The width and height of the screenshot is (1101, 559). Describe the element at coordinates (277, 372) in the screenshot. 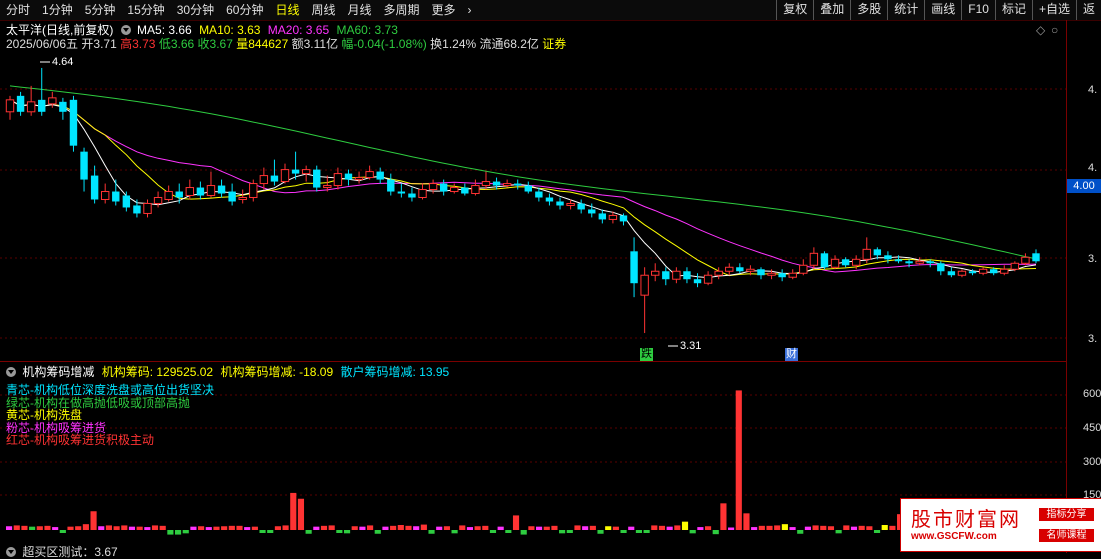

I see `indicator-value-2: 机构筹码增减: -18.09` at that location.